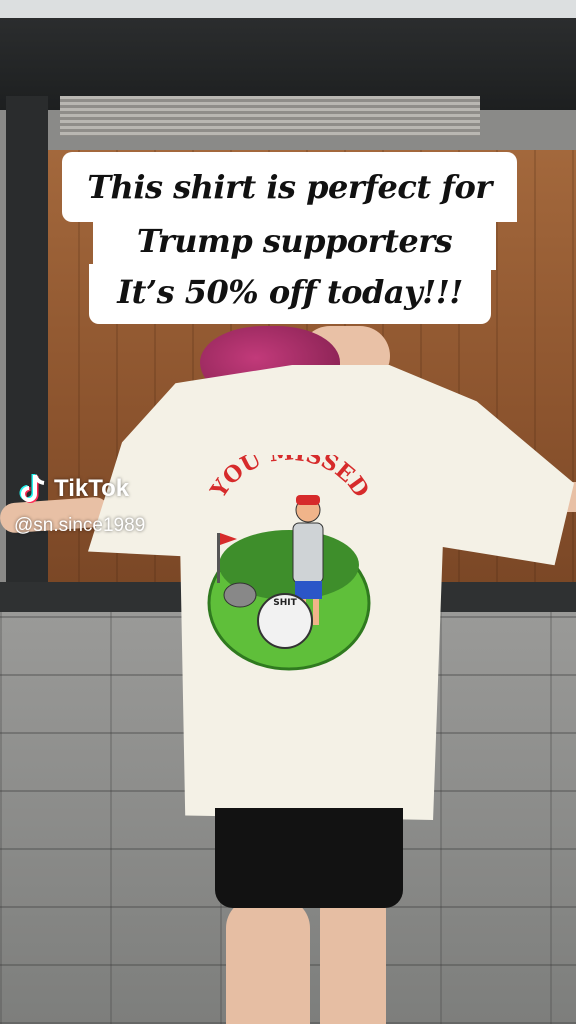  Describe the element at coordinates (289, 479) in the screenshot. I see `graphic-headline: YOU MISSED` at that location.